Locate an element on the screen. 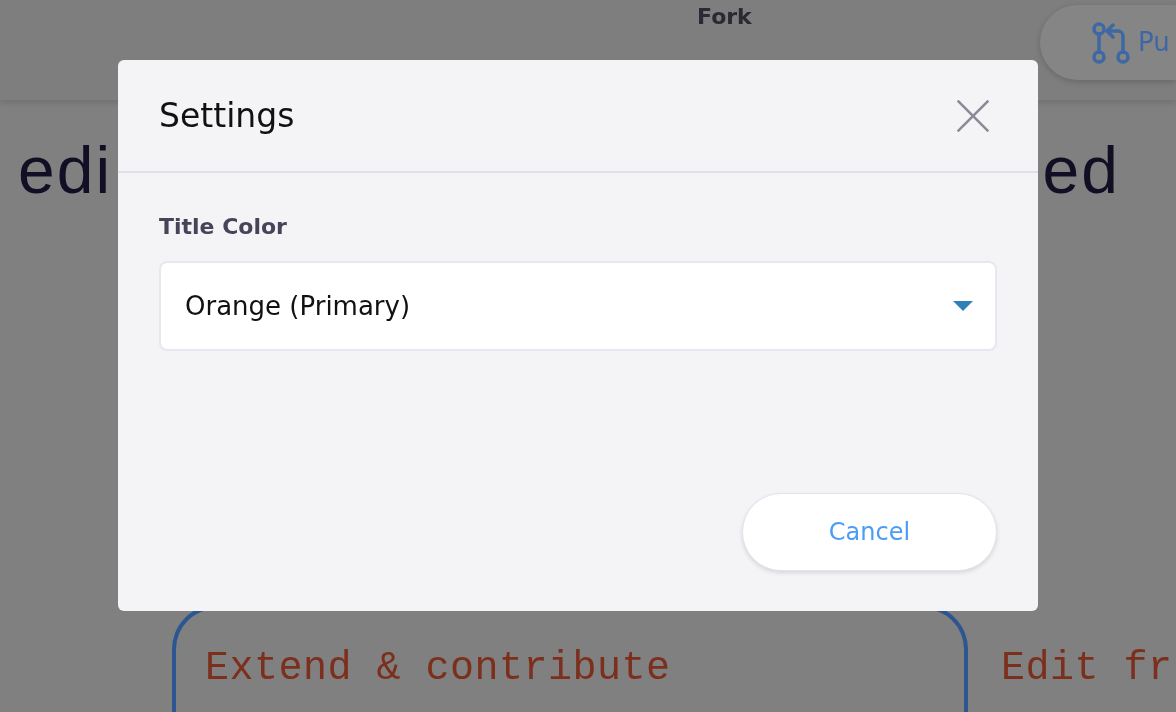 The height and width of the screenshot is (712, 1176). pull-request-icon is located at coordinates (1111, 42).